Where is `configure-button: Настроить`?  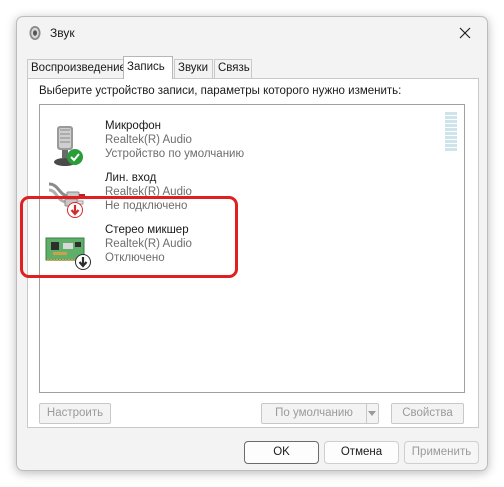
configure-button: Настроить is located at coordinates (75, 413).